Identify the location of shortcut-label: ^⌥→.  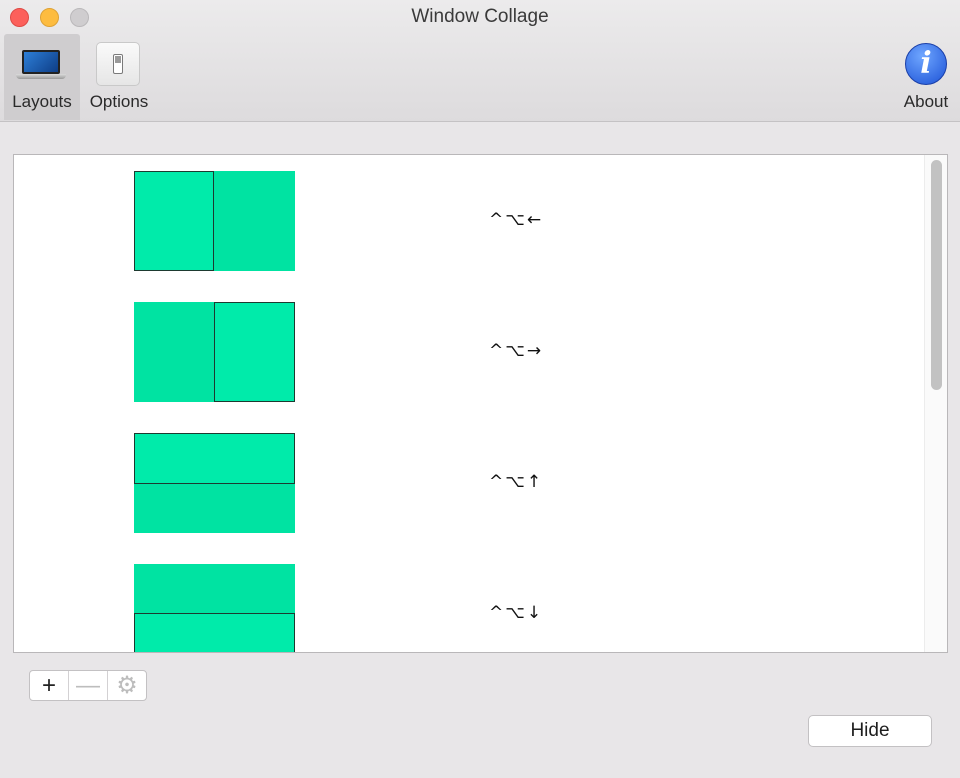
(516, 351).